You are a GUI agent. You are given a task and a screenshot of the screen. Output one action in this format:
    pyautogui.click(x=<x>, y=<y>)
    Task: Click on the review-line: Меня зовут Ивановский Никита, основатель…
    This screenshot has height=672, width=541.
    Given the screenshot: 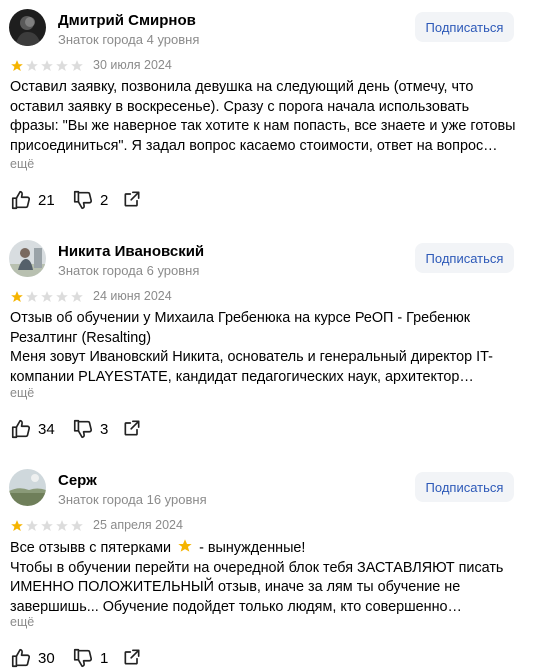 What is the action you would take?
    pyautogui.click(x=251, y=357)
    